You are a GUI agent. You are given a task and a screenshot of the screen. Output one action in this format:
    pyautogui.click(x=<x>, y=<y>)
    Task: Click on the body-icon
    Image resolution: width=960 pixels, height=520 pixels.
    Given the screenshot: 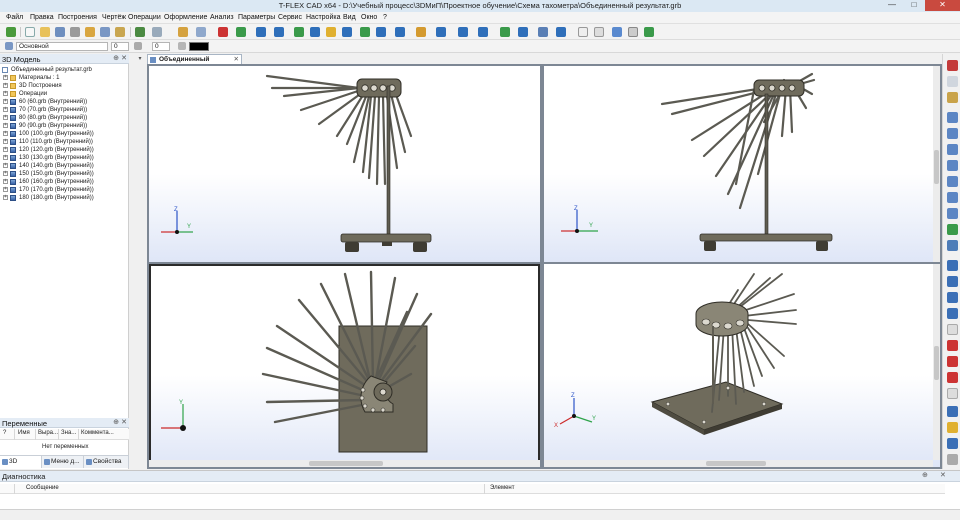 What is the action you would take?
    pyautogui.click(x=421, y=32)
    